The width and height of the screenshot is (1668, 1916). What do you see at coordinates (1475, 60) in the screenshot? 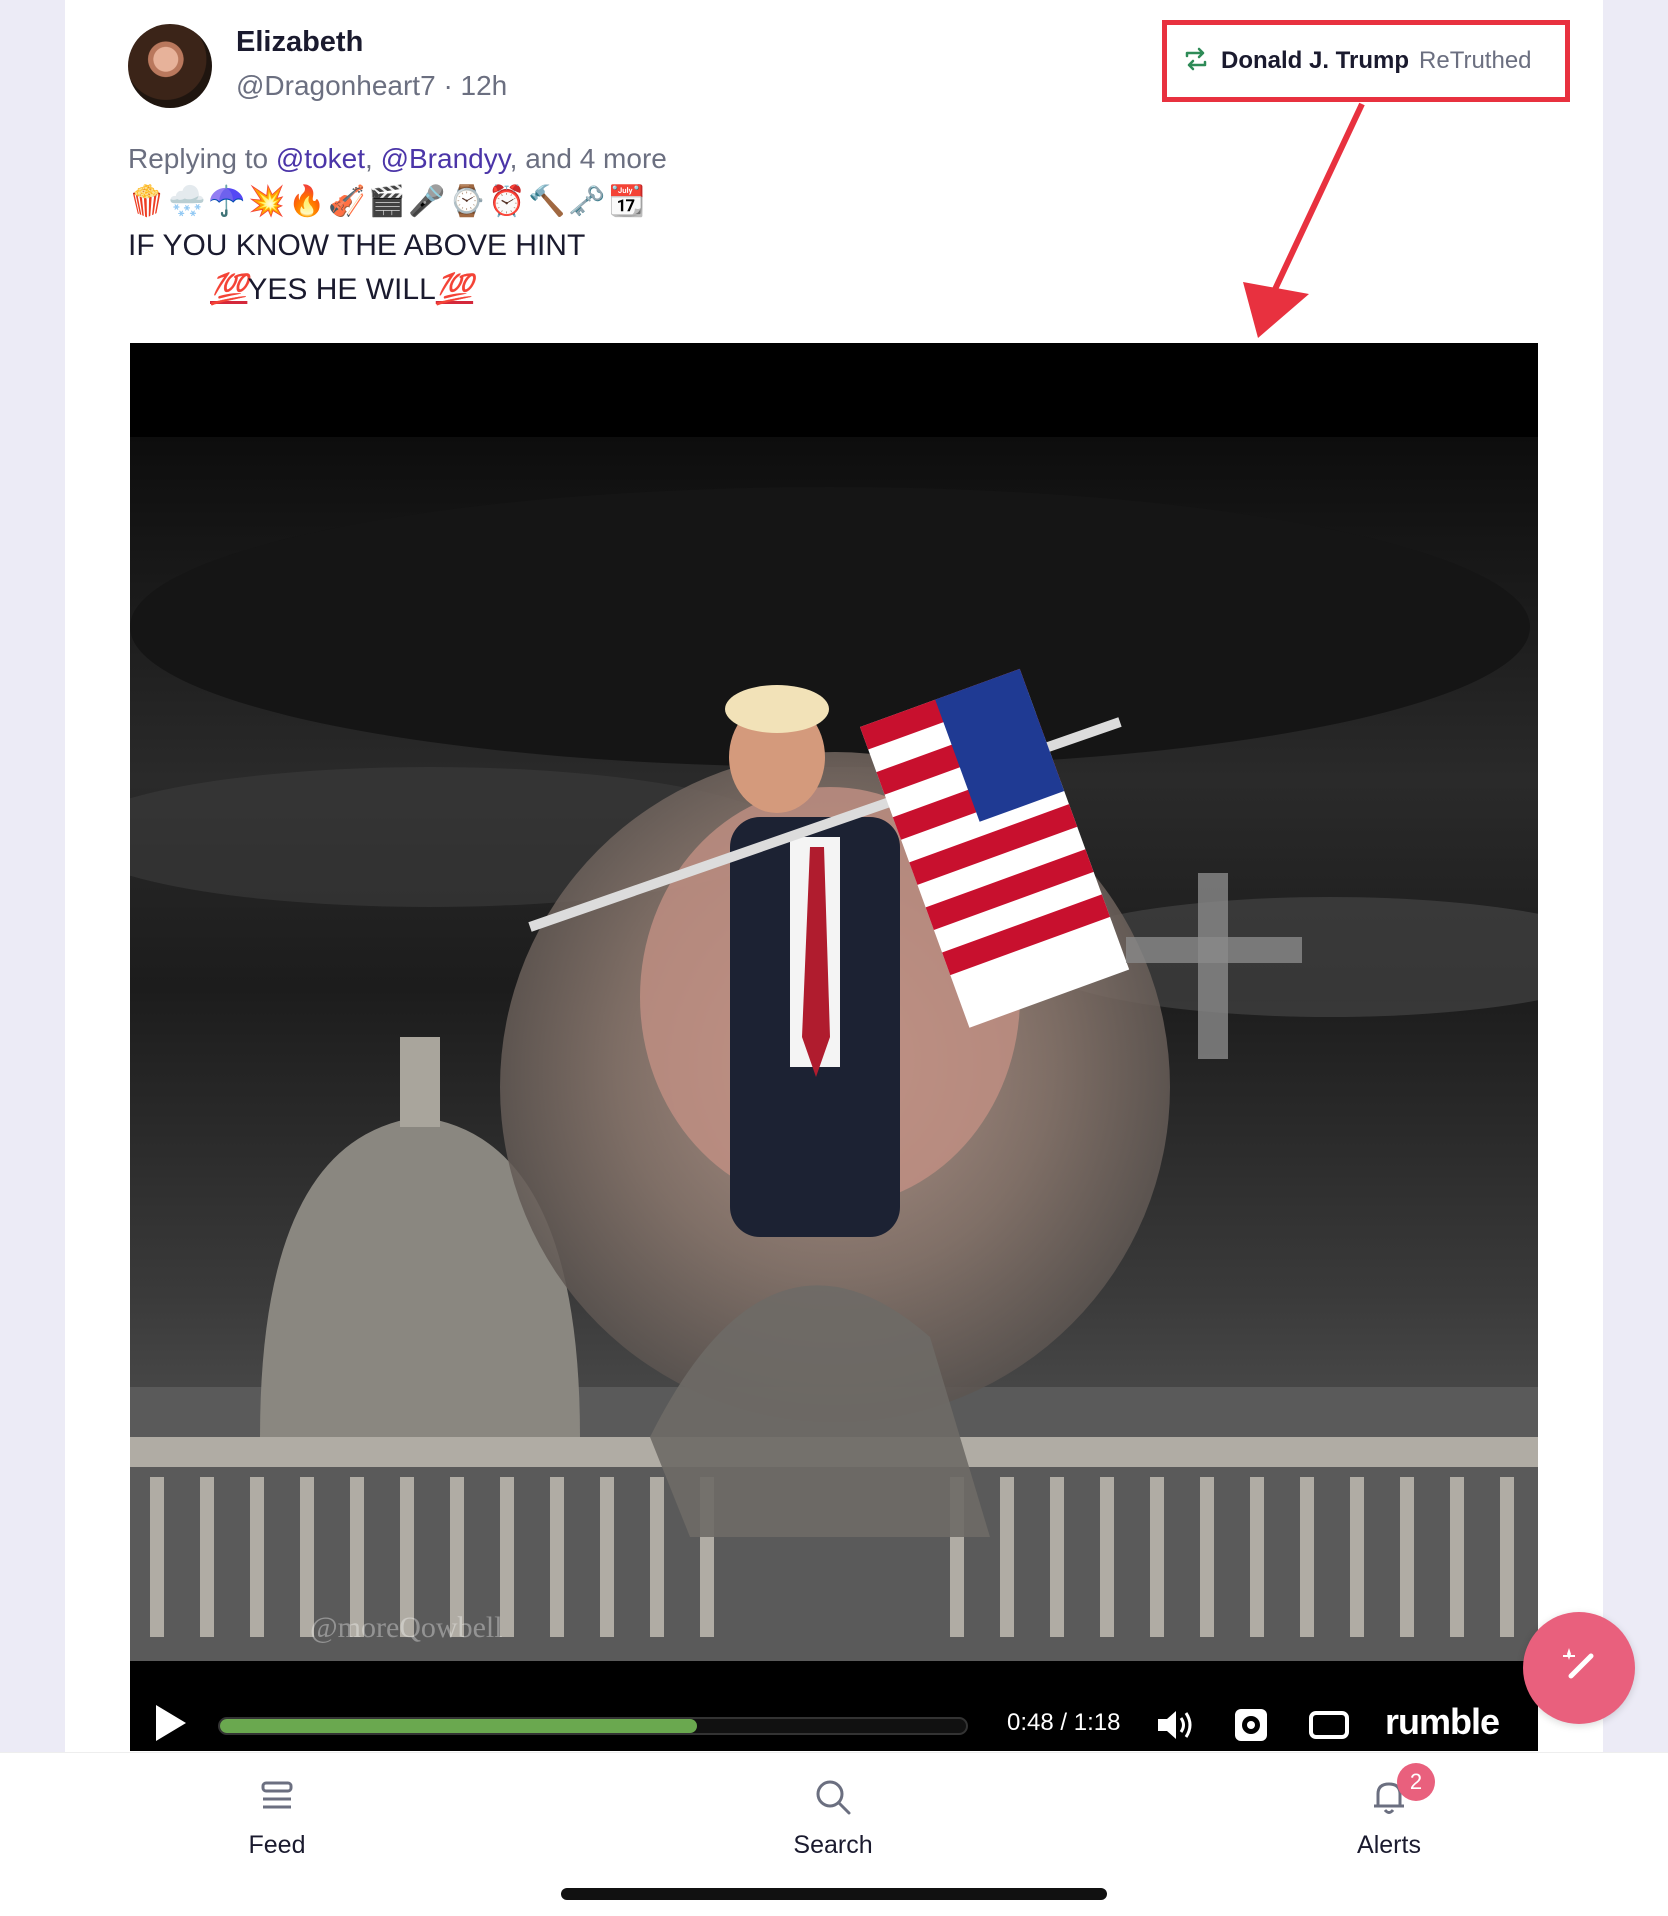
I see `retruth-label: ReTruthed` at bounding box center [1475, 60].